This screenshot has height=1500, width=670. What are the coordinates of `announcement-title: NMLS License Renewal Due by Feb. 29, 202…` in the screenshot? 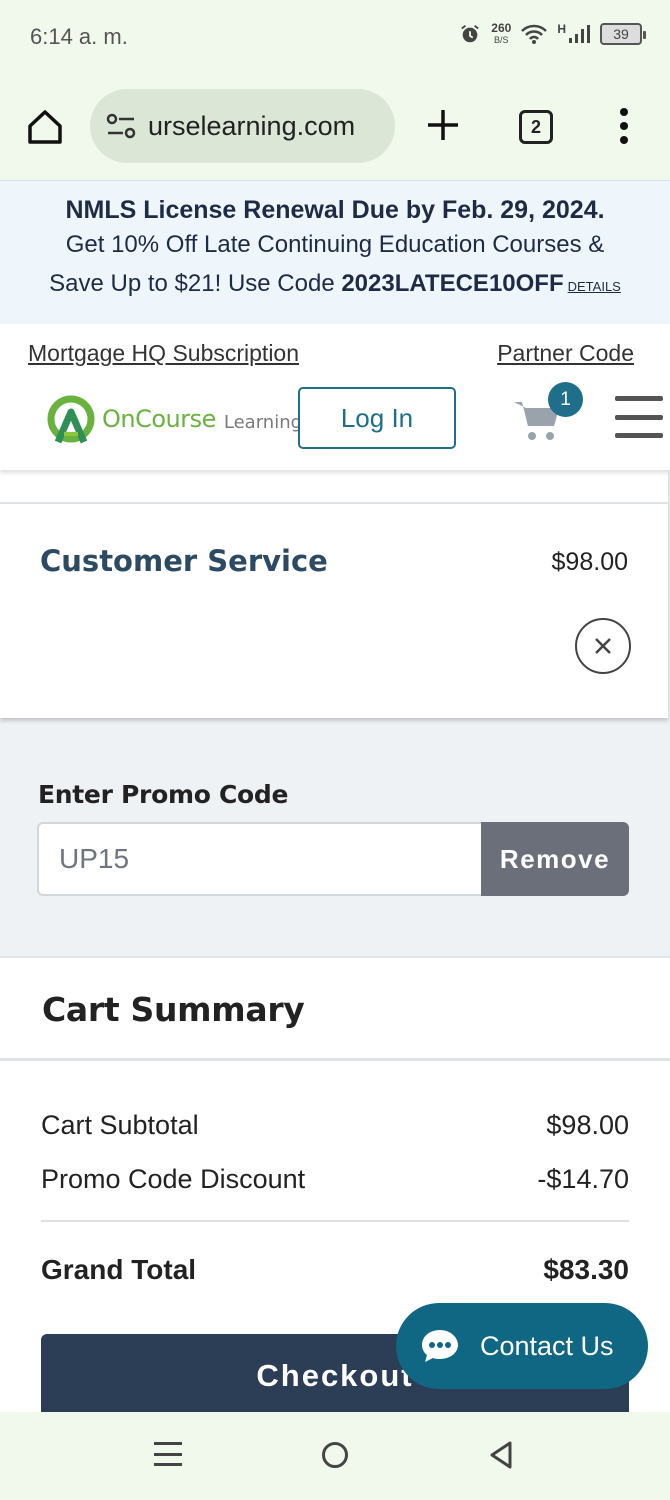 It's located at (335, 210).